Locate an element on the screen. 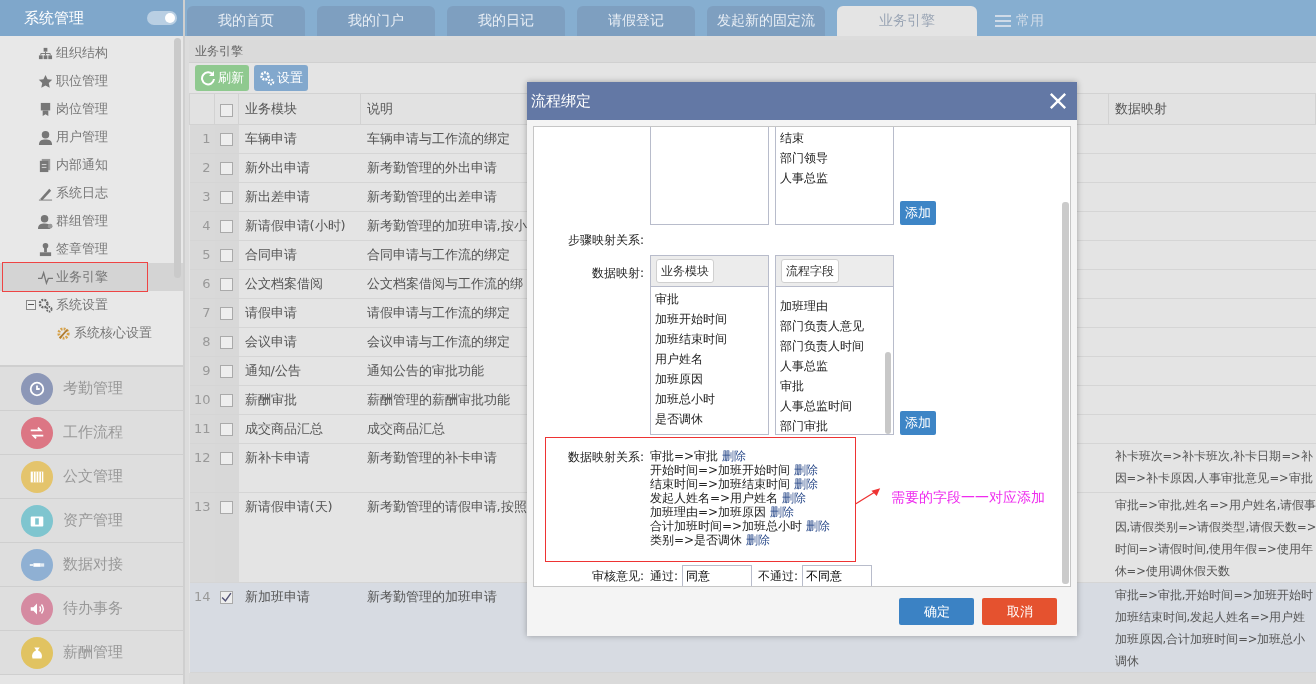  list-item: 部门审批 is located at coordinates (834, 425).